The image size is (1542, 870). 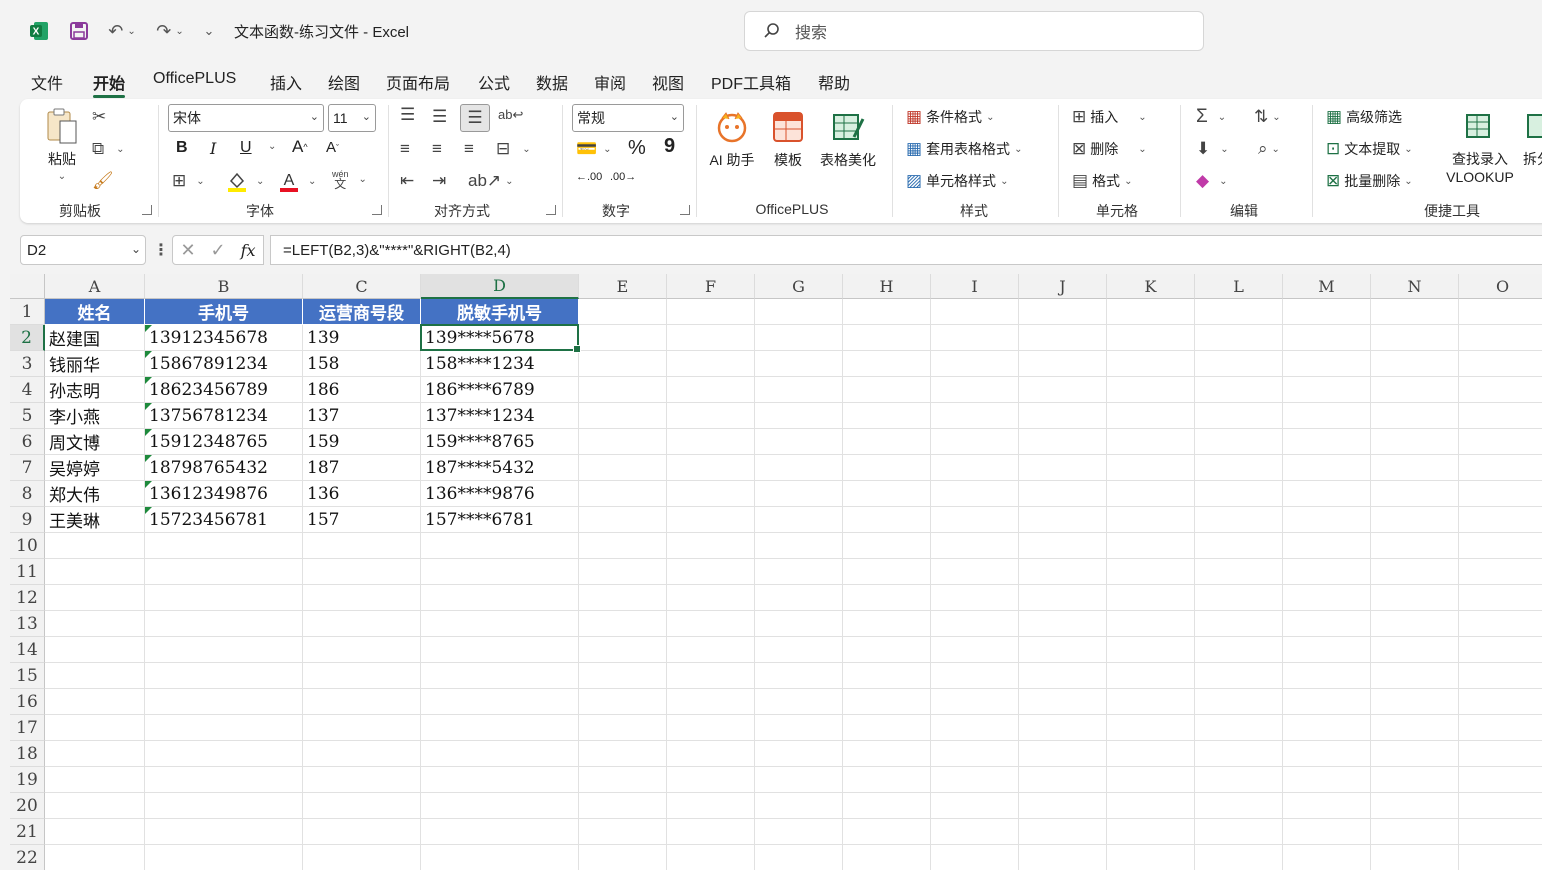 What do you see at coordinates (711, 754) in the screenshot?
I see `cell-f18` at bounding box center [711, 754].